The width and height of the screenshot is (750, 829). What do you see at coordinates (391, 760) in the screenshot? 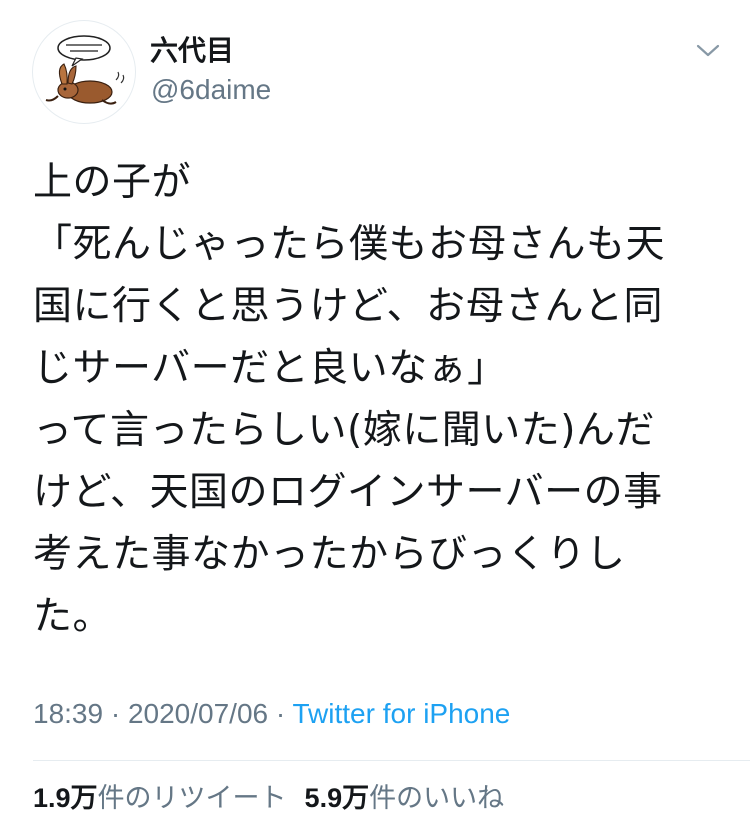
I see `divider` at bounding box center [391, 760].